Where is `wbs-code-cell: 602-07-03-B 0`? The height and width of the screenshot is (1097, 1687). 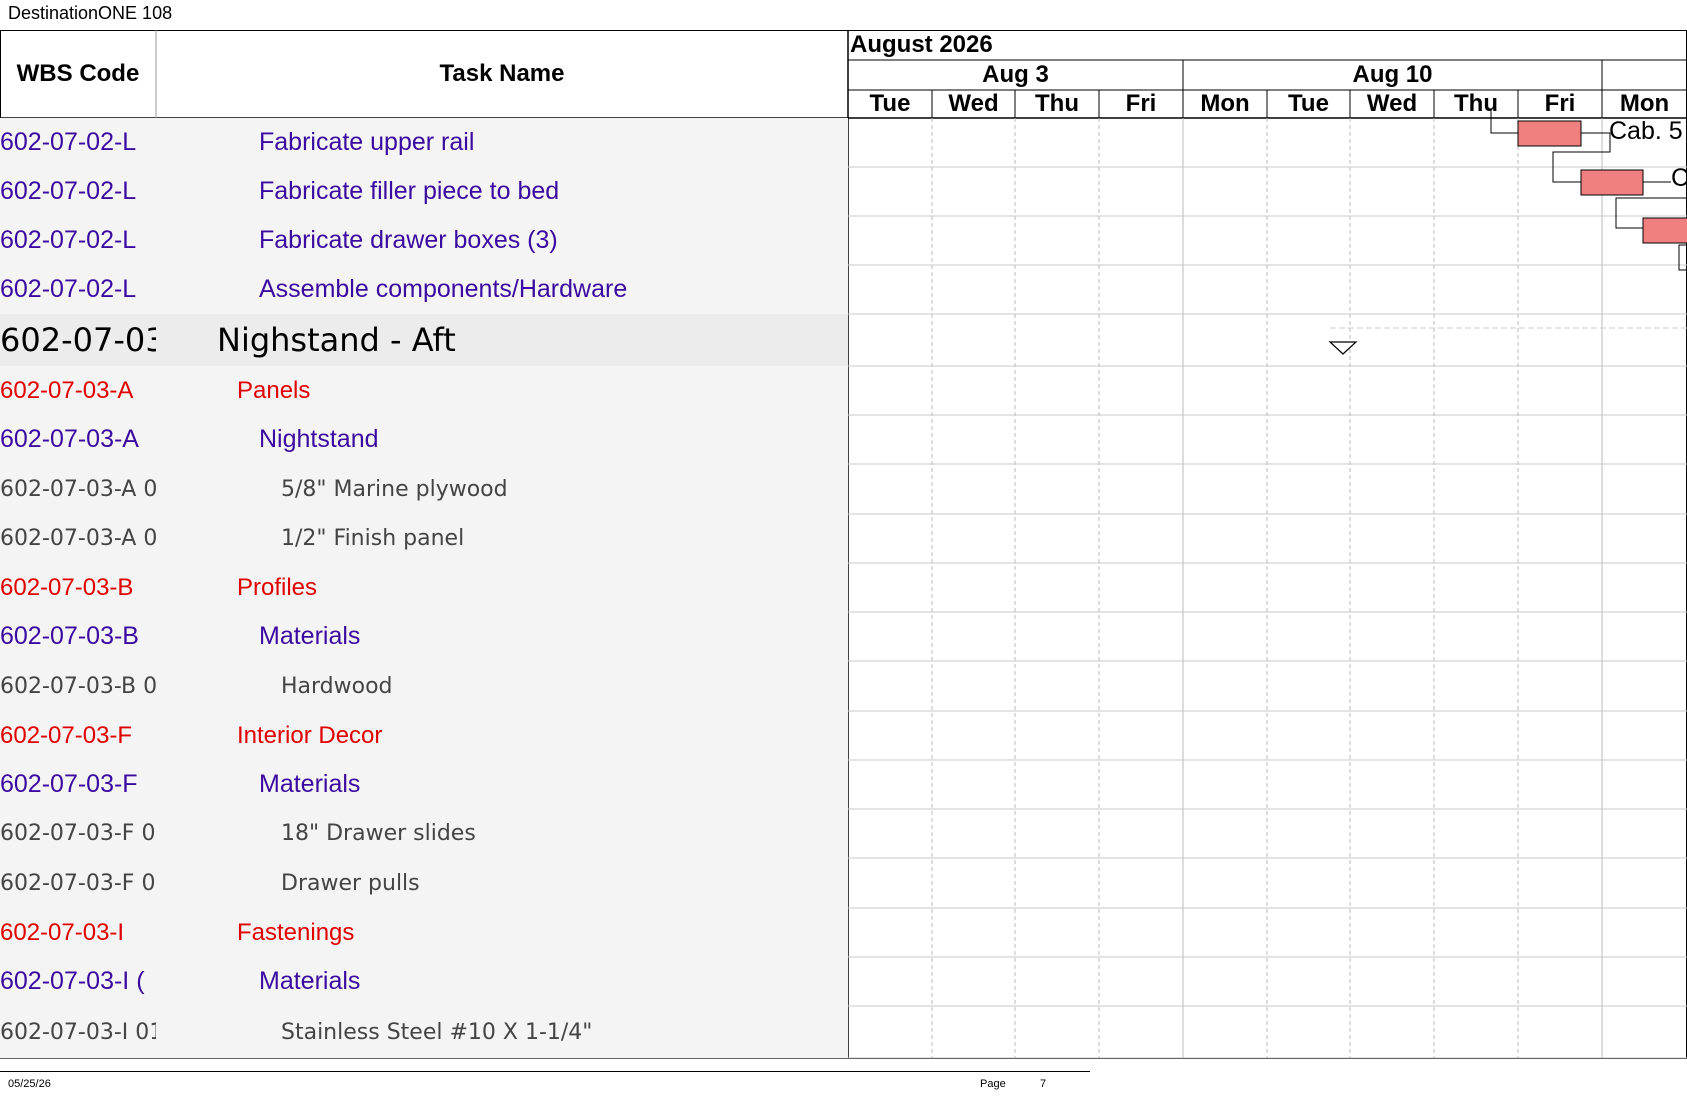 wbs-code-cell: 602-07-03-B 0 is located at coordinates (78, 686).